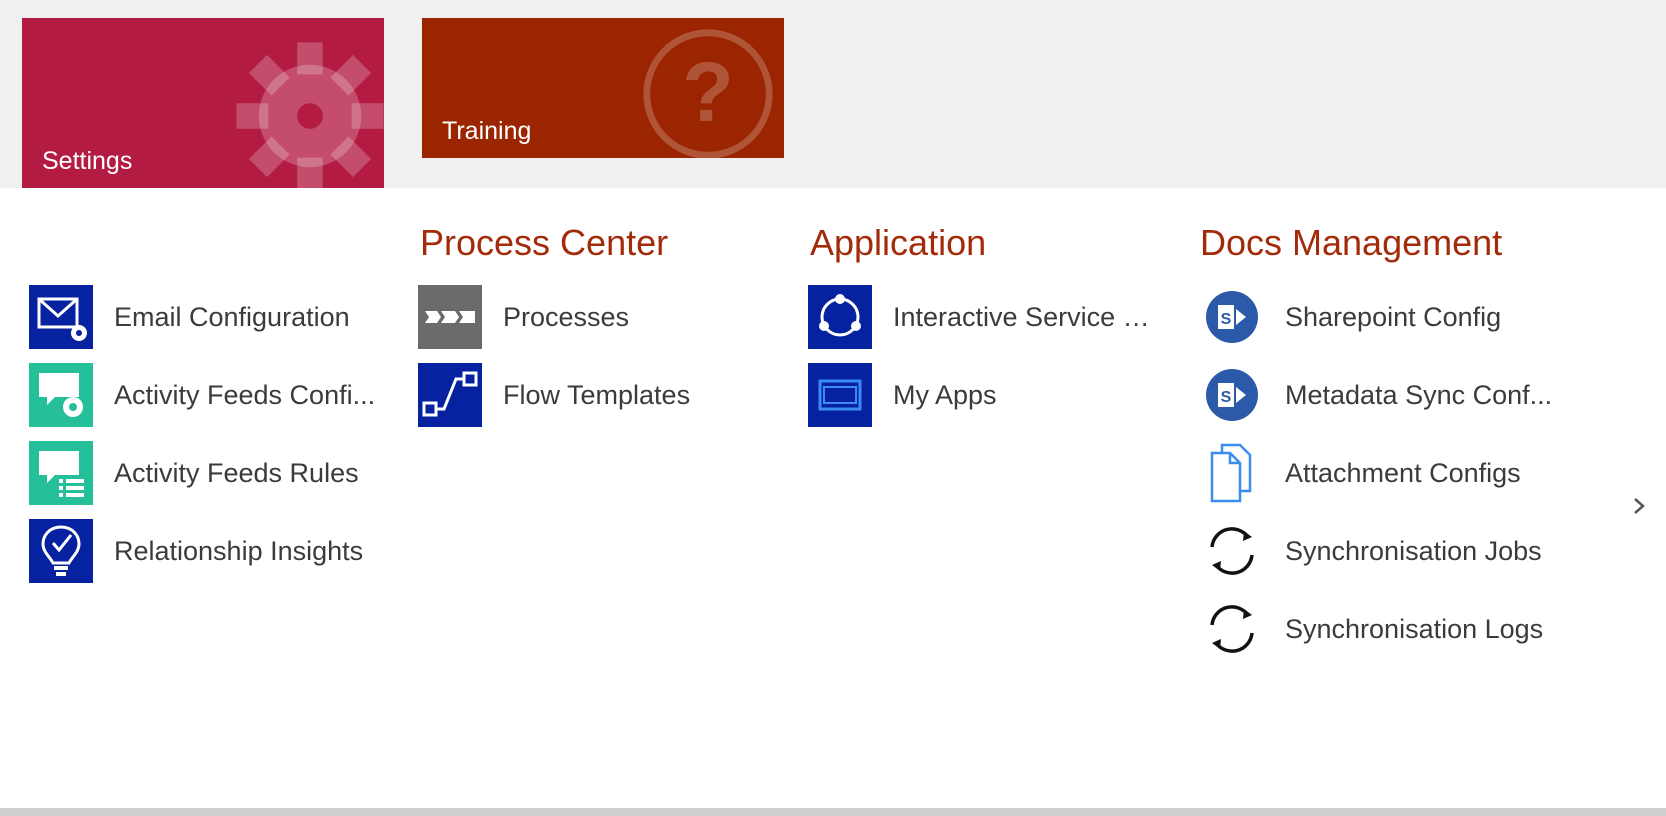 The height and width of the screenshot is (816, 1666). I want to click on item-synchronisation-jobs: Synchronisation Jobs, so click(1377, 551).